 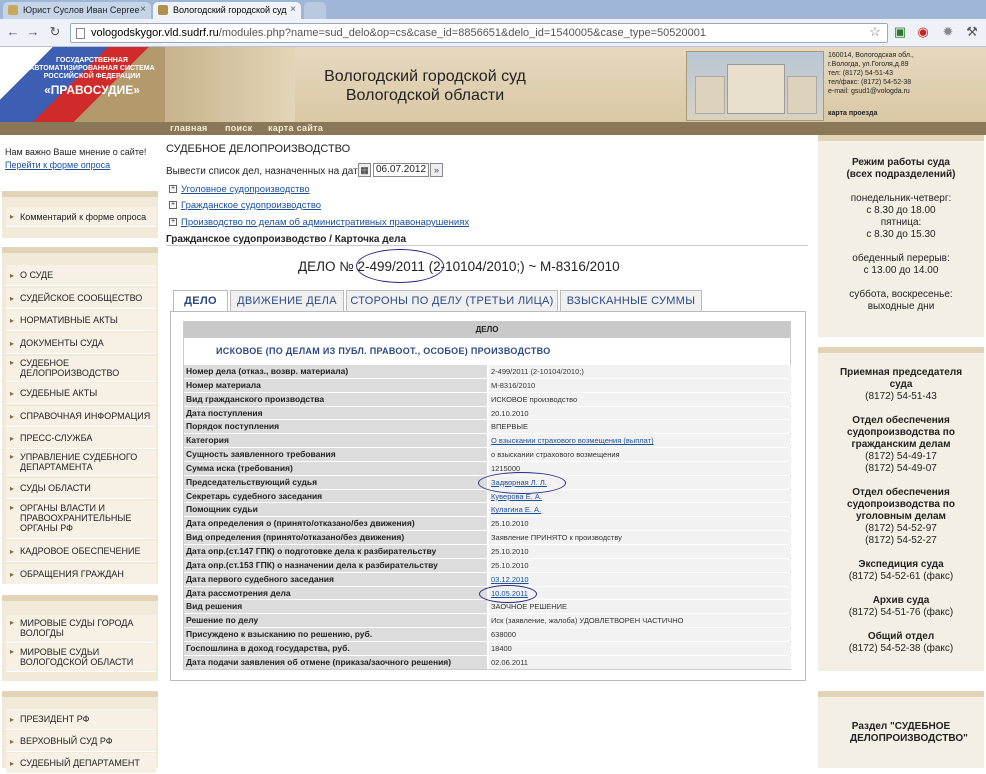 I want to click on browser-tab: Юрист Суслов Иван Сергее ×, so click(x=77, y=10).